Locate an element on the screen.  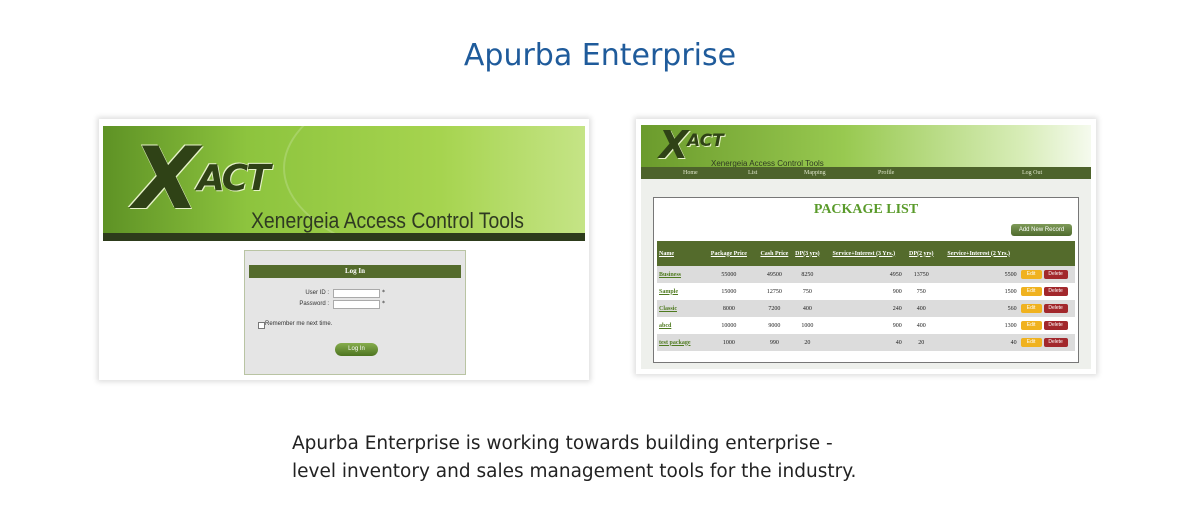
login-button: Log In is located at coordinates (356, 349).